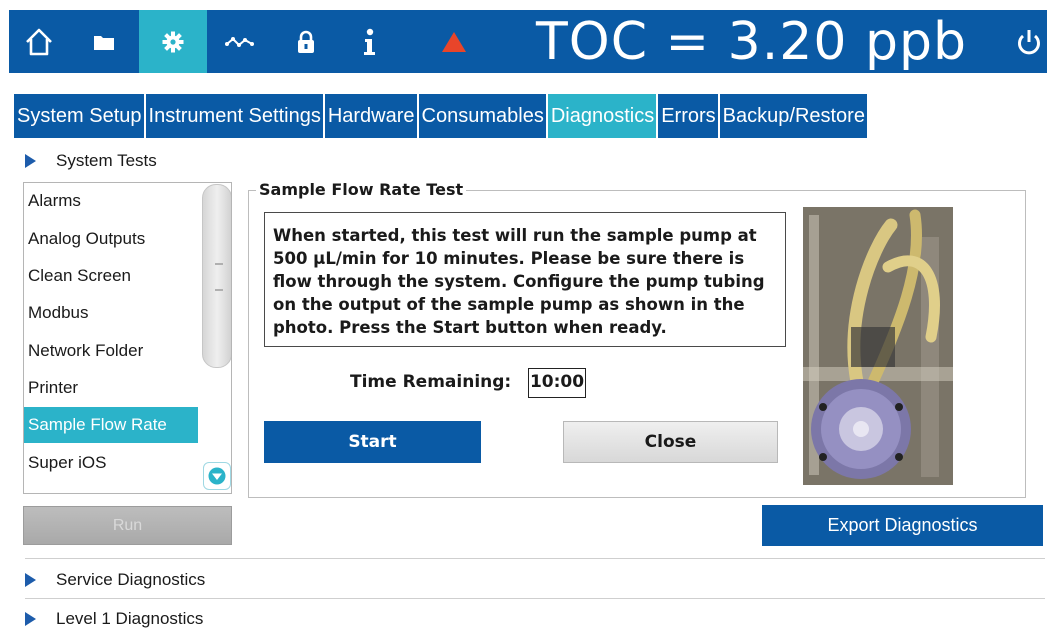 The image size is (1047, 631). I want to click on trend-icon, so click(239, 41).